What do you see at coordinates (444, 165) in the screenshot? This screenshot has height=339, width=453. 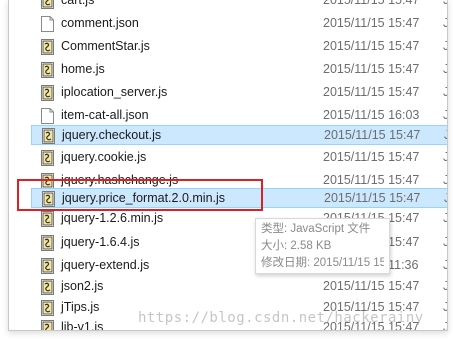 I see `scrollbar` at bounding box center [444, 165].